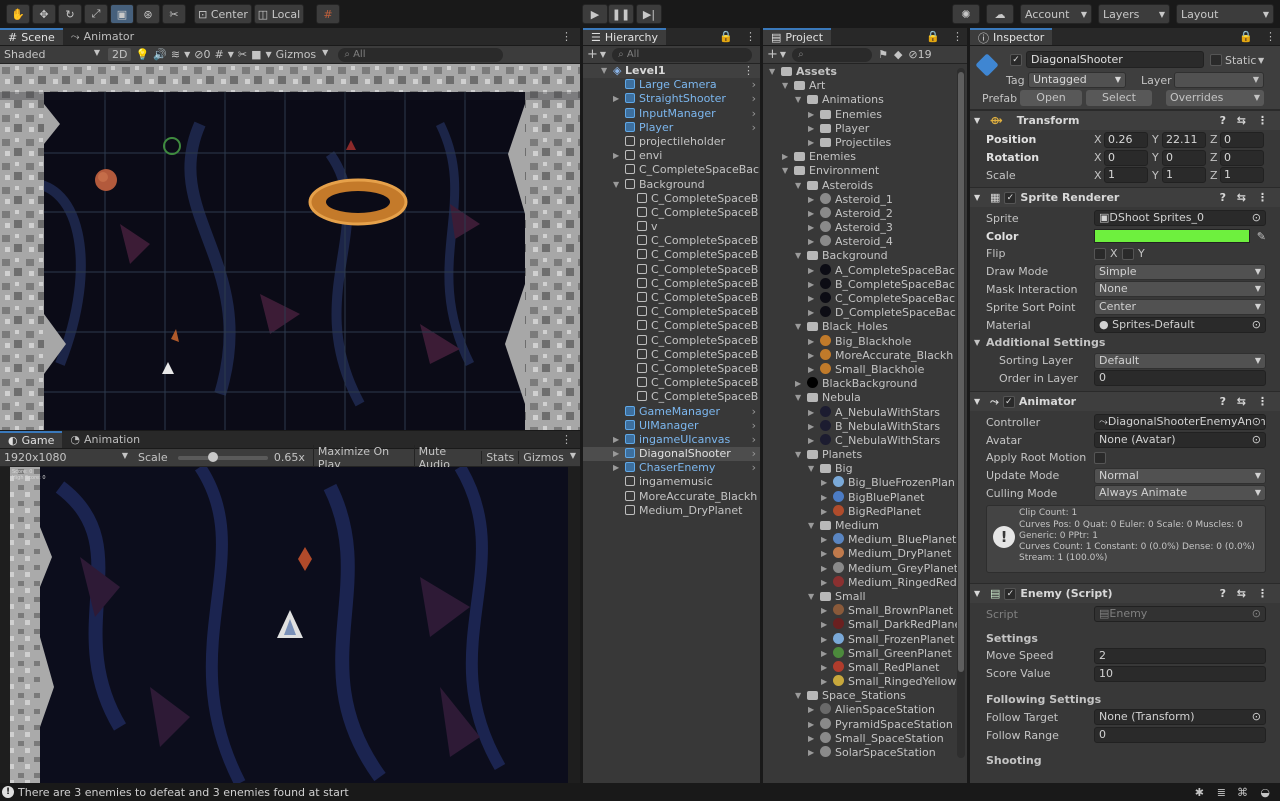 Image resolution: width=1280 pixels, height=801 pixels. What do you see at coordinates (865, 199) in the screenshot?
I see `project-item: ▶ Asteroid_1` at bounding box center [865, 199].